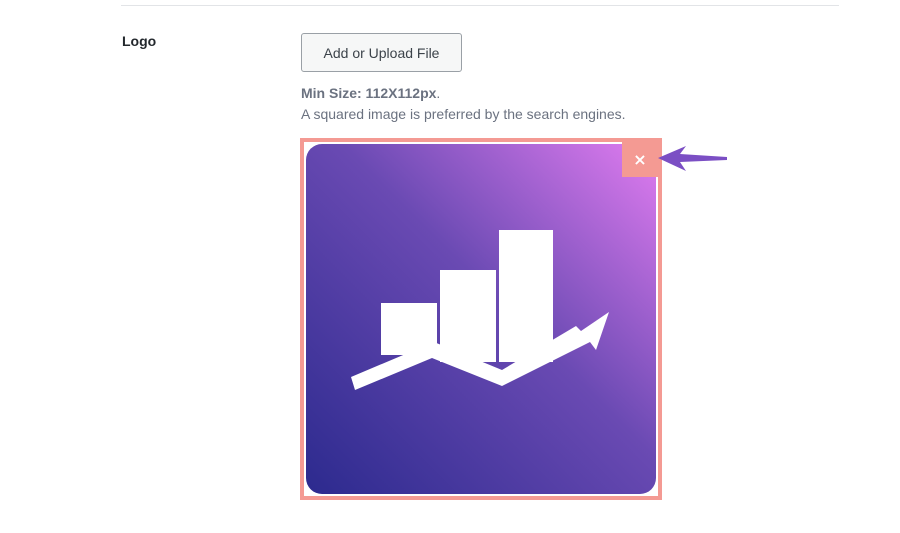 Image resolution: width=900 pixels, height=533 pixels. What do you see at coordinates (438, 93) in the screenshot?
I see `min-size-suffix: .` at bounding box center [438, 93].